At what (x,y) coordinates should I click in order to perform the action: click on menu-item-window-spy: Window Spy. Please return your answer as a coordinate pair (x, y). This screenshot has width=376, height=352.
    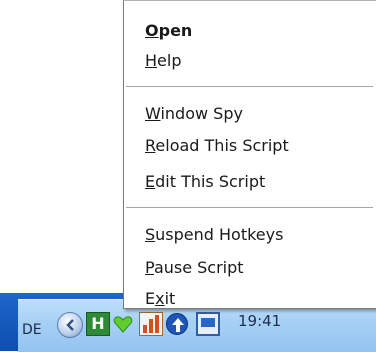
    Looking at the image, I should click on (194, 114).